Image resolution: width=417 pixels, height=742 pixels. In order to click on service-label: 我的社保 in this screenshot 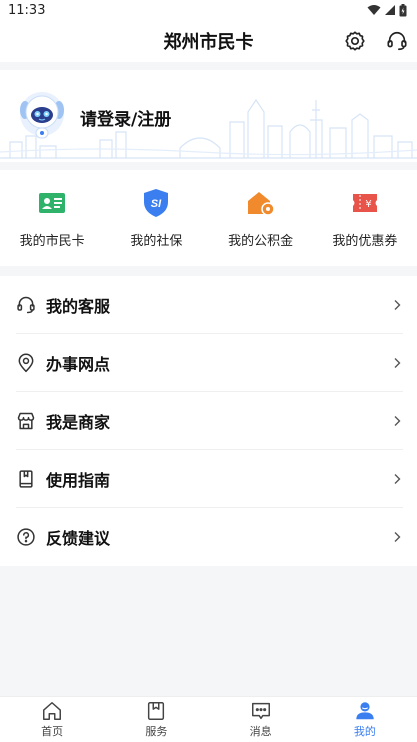, I will do `click(156, 241)`.